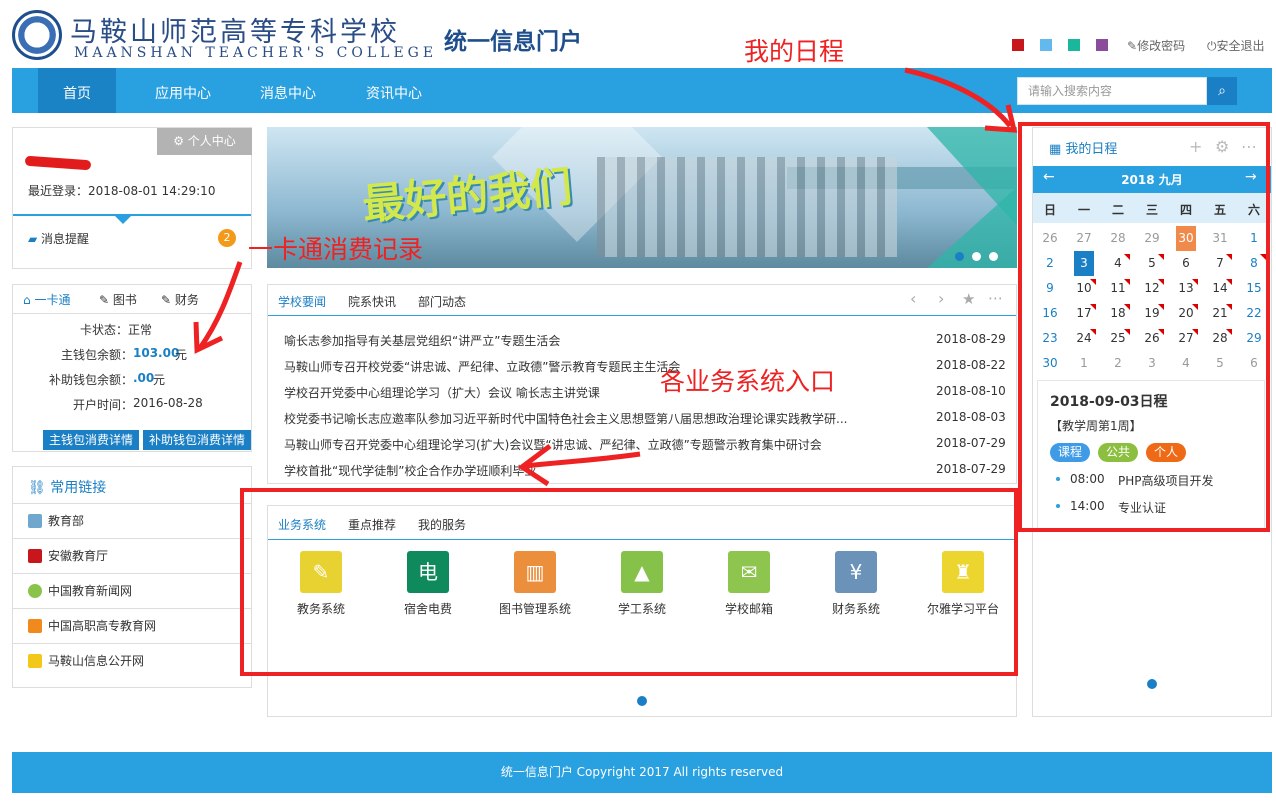 This screenshot has width=1276, height=802. What do you see at coordinates (1156, 45) in the screenshot?
I see `change-password-link: ✎修改密码` at bounding box center [1156, 45].